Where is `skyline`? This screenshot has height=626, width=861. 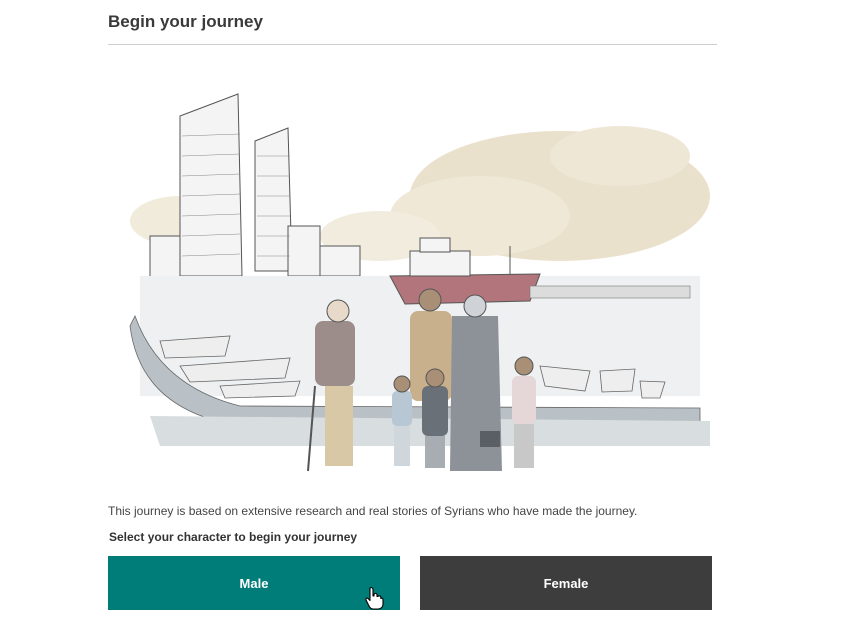 skyline is located at coordinates (255, 187).